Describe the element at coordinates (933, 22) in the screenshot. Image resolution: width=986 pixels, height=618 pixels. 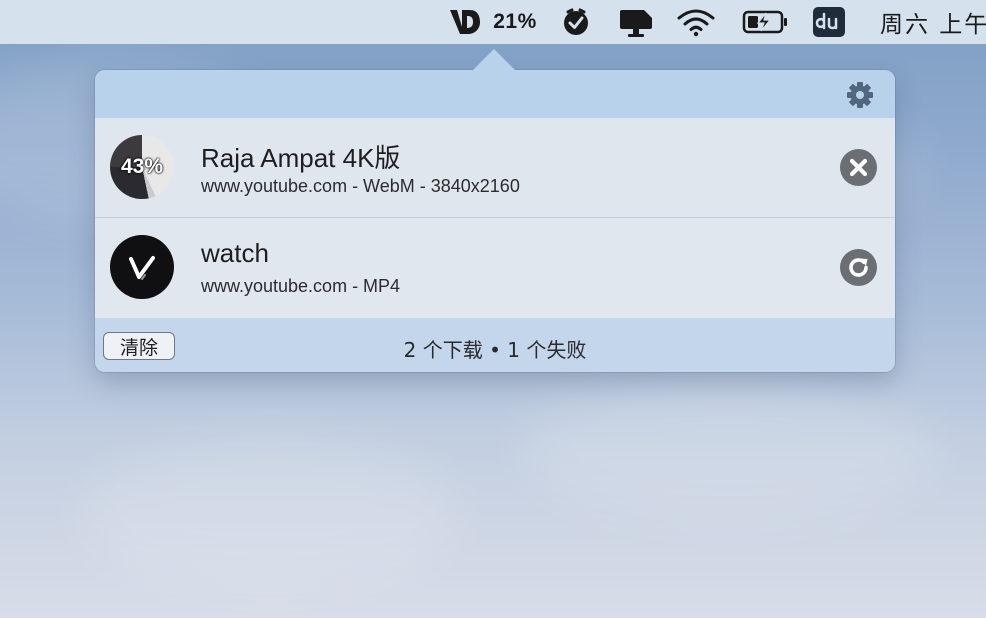
I see `menubar-clock: 周六 上午` at that location.